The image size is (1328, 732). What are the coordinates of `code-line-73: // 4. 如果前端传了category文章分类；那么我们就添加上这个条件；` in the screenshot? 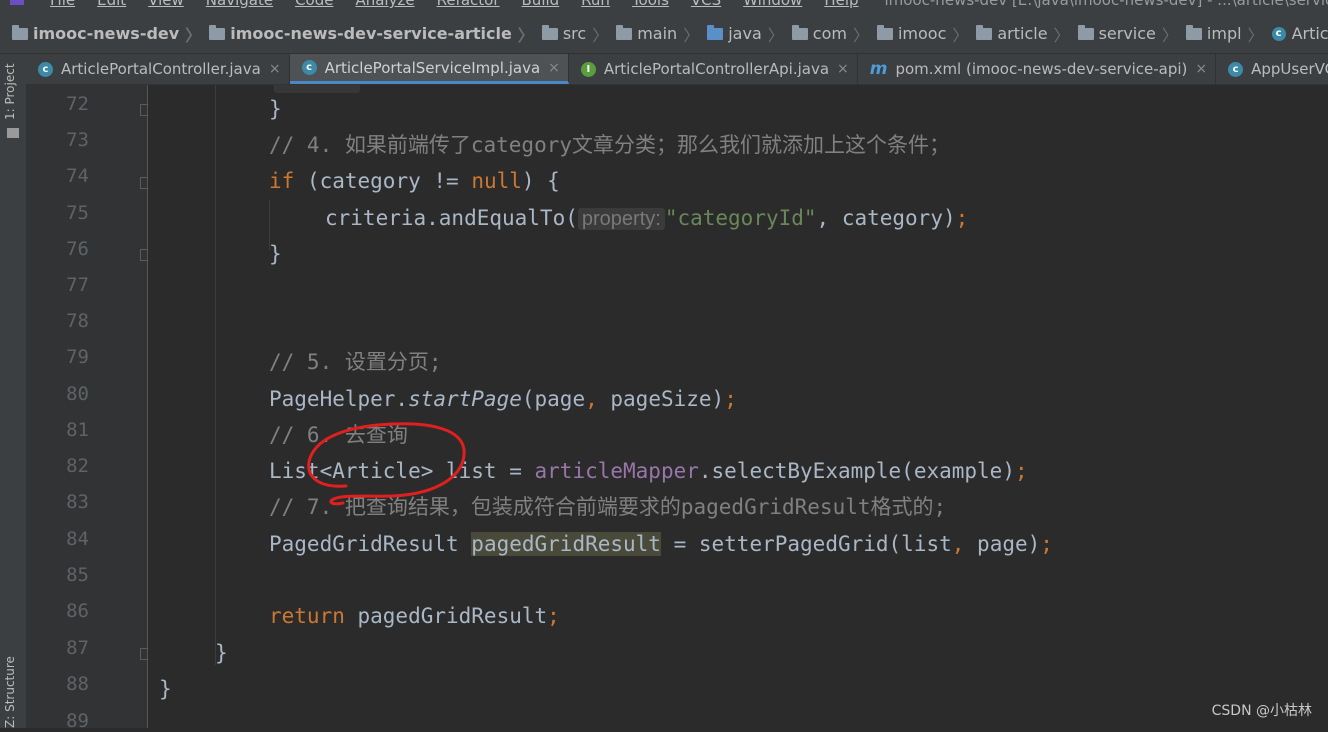 It's located at (609, 145).